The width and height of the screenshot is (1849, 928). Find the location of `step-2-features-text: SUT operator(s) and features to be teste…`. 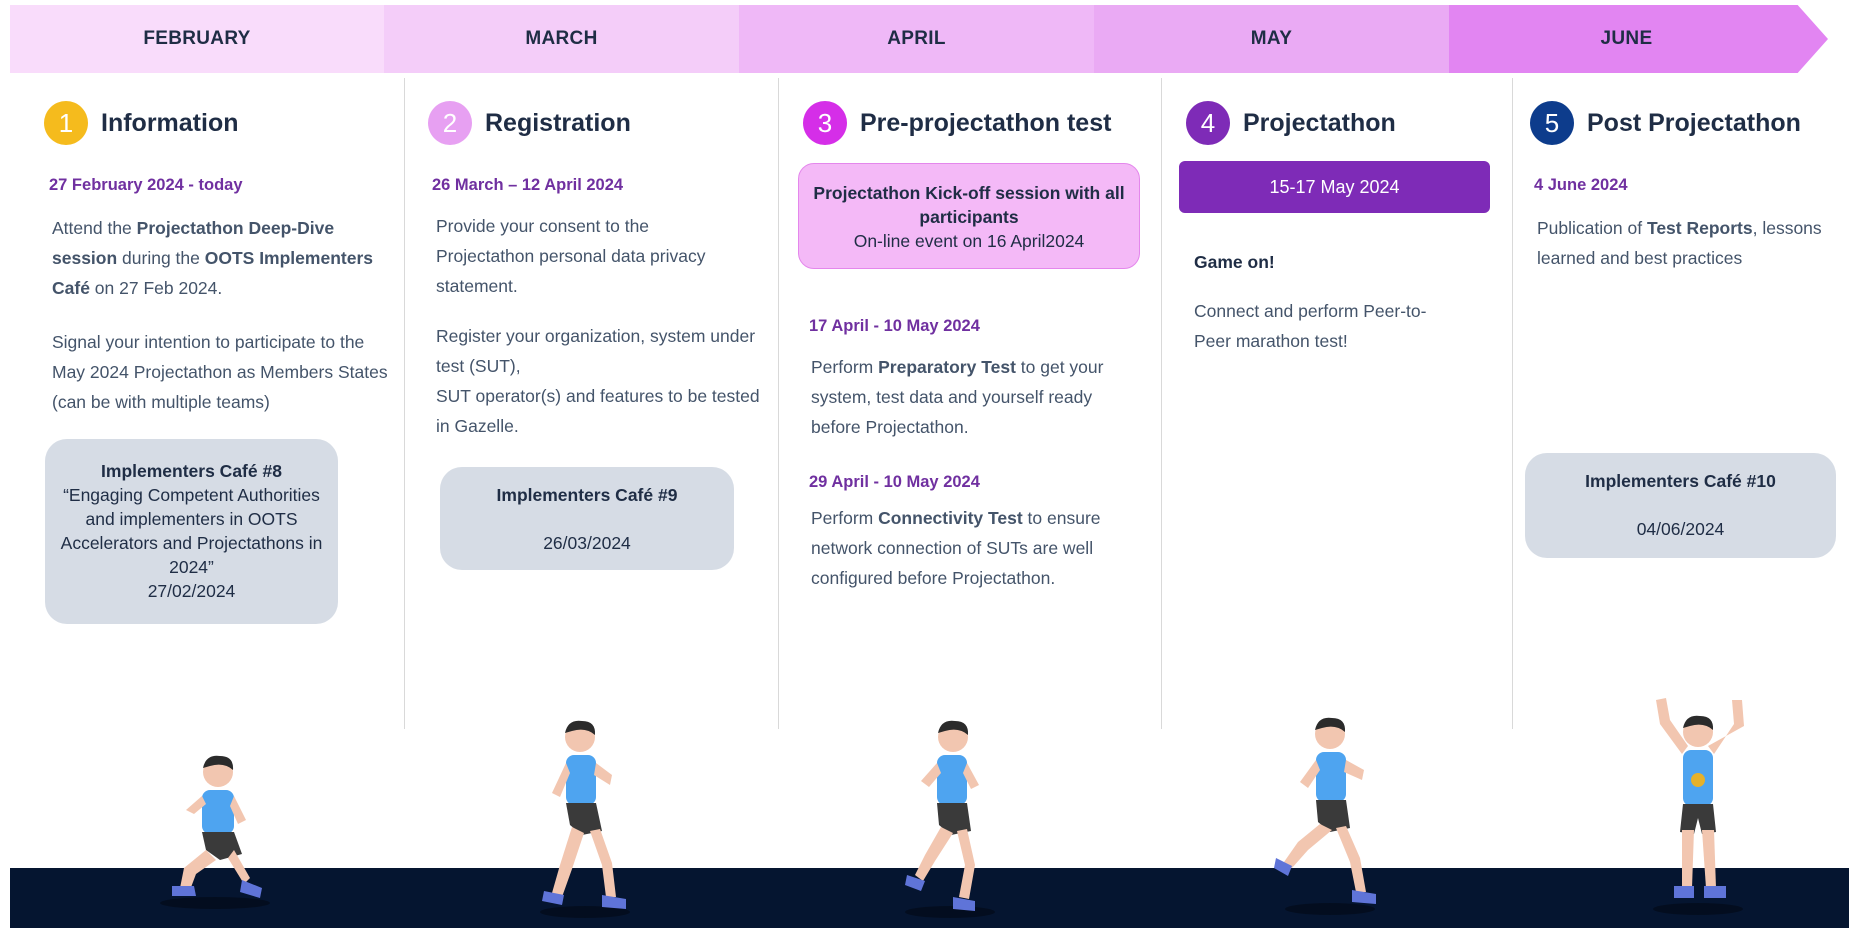

step-2-features-text: SUT operator(s) and features to be teste… is located at coordinates (598, 411).